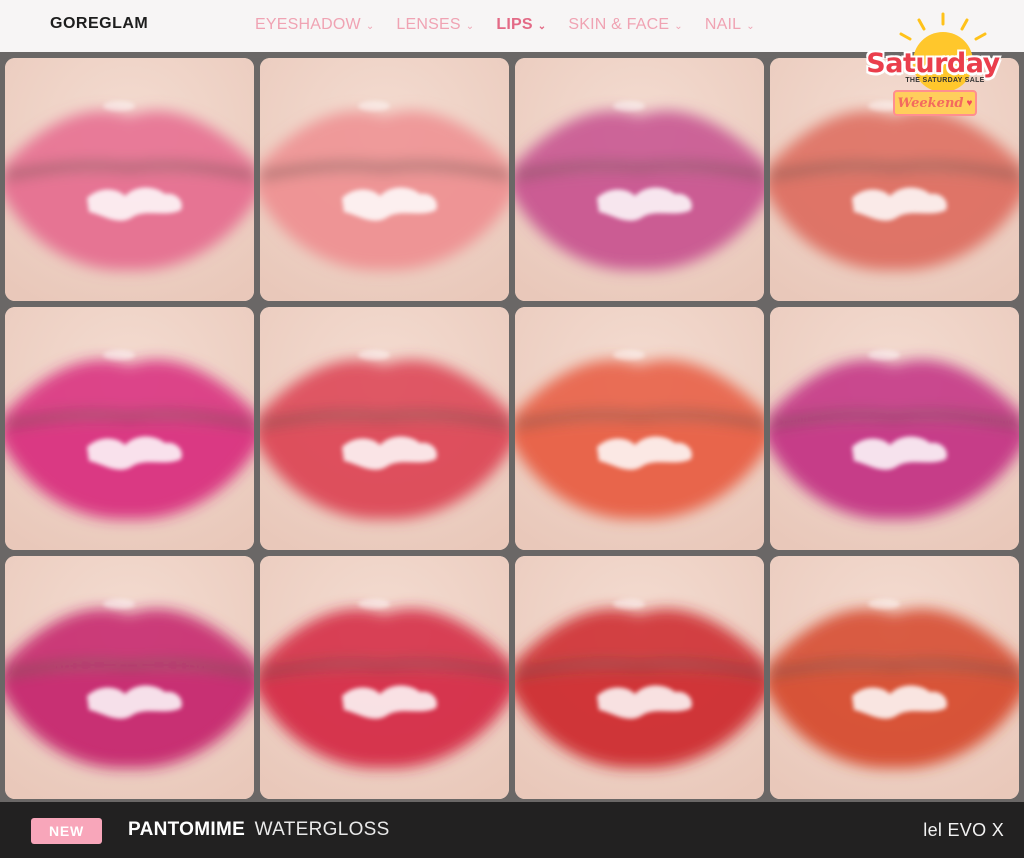 This screenshot has width=1024, height=858. I want to click on nav-item-nail: NAIL ⌄, so click(730, 25).